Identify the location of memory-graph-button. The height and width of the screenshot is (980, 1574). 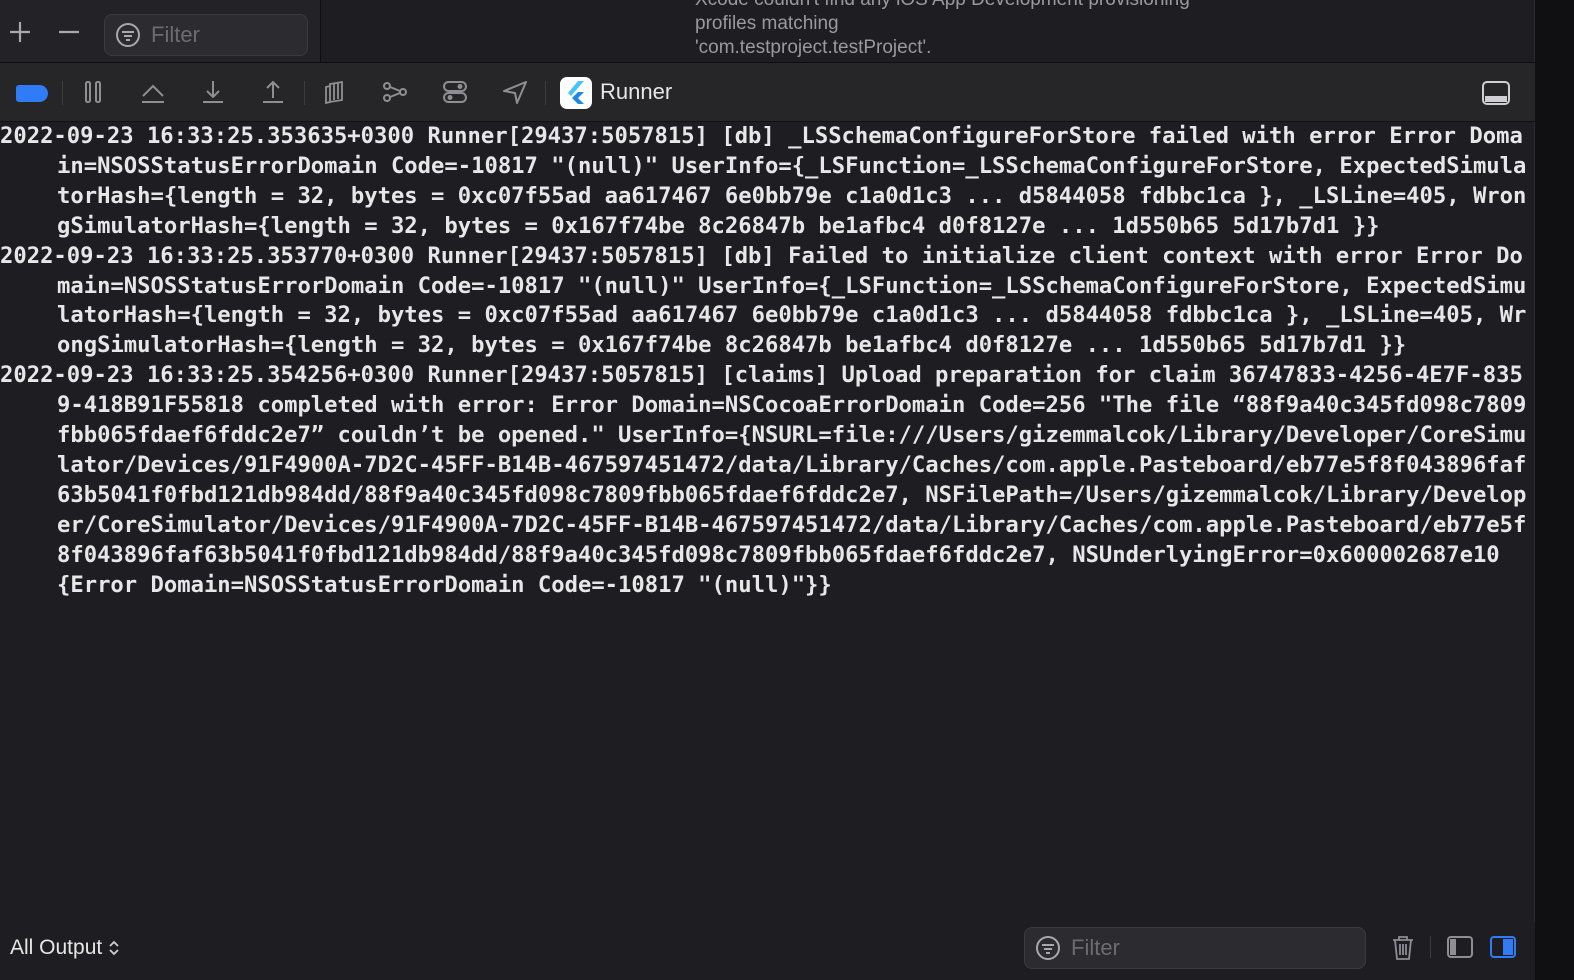
(395, 92).